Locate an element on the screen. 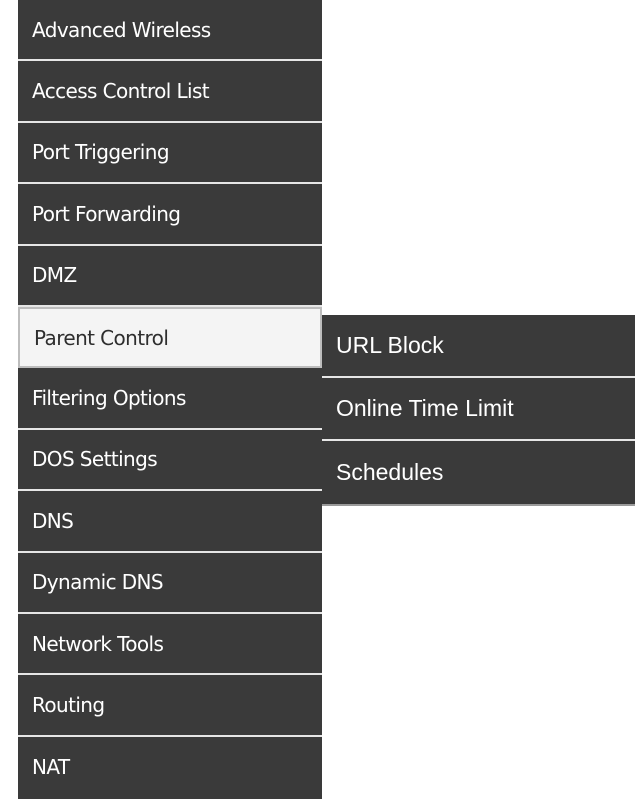 The height and width of the screenshot is (799, 635). sidebar-item-dmz: DMZ is located at coordinates (170, 276).